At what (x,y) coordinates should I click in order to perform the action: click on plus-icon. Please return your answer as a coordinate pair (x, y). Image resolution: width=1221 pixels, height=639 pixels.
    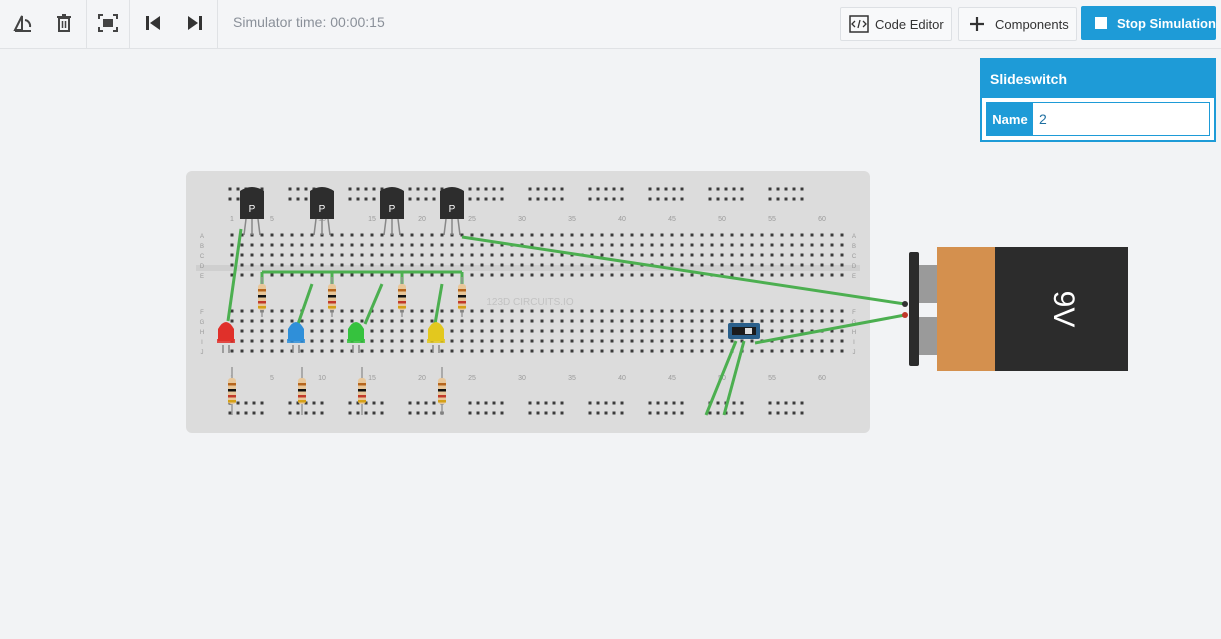
    Looking at the image, I should click on (977, 24).